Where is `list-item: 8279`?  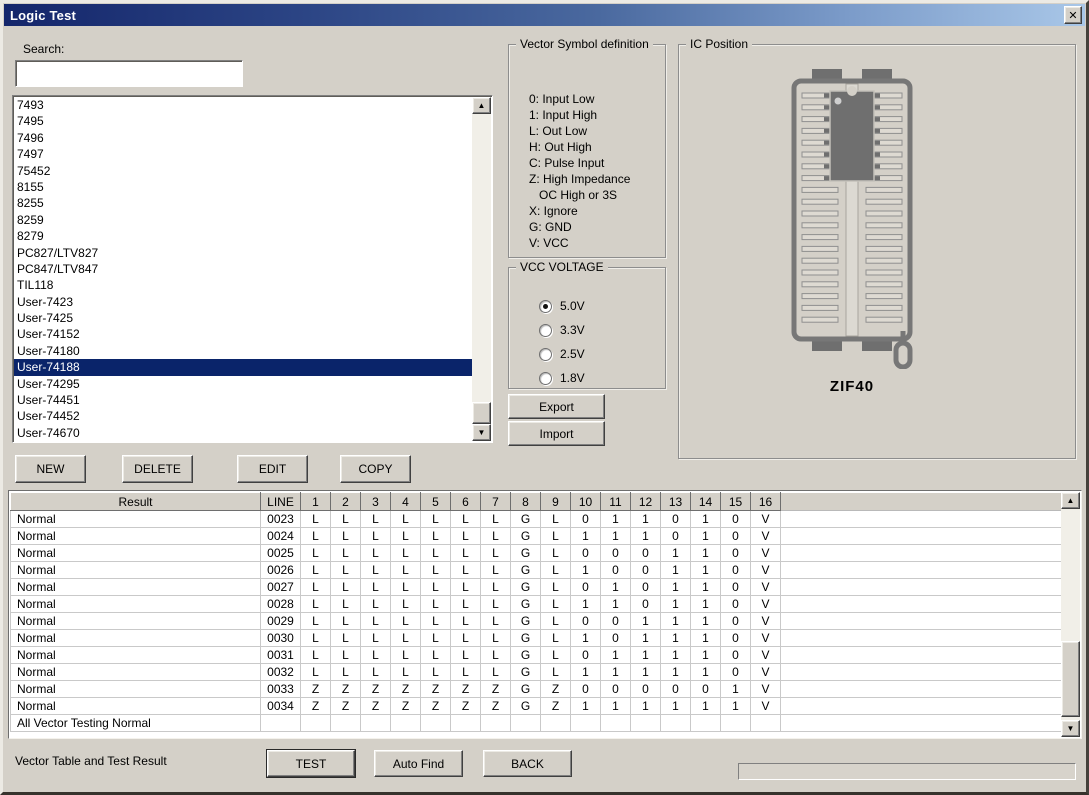
list-item: 8279 is located at coordinates (243, 236).